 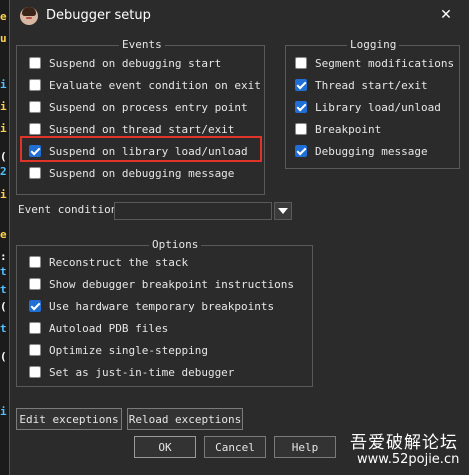 I want to click on events-checkbox-label: Suspend on process entry point, so click(x=148, y=107).